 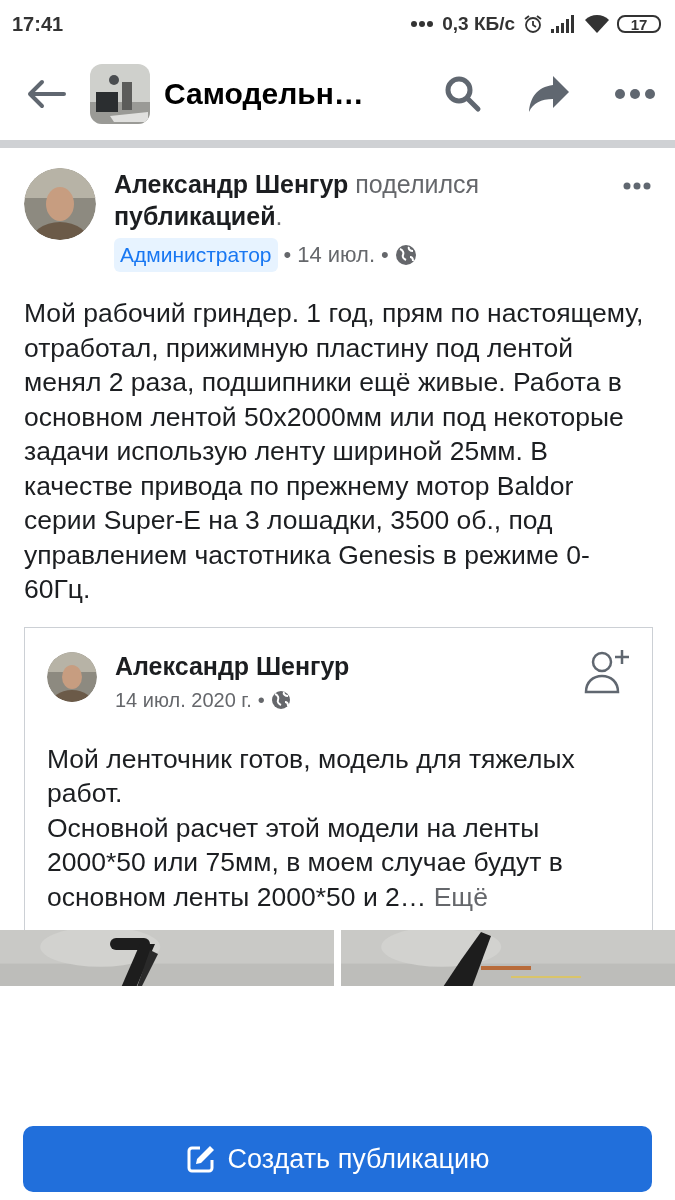 I want to click on post-date: 14 июл., so click(x=336, y=255).